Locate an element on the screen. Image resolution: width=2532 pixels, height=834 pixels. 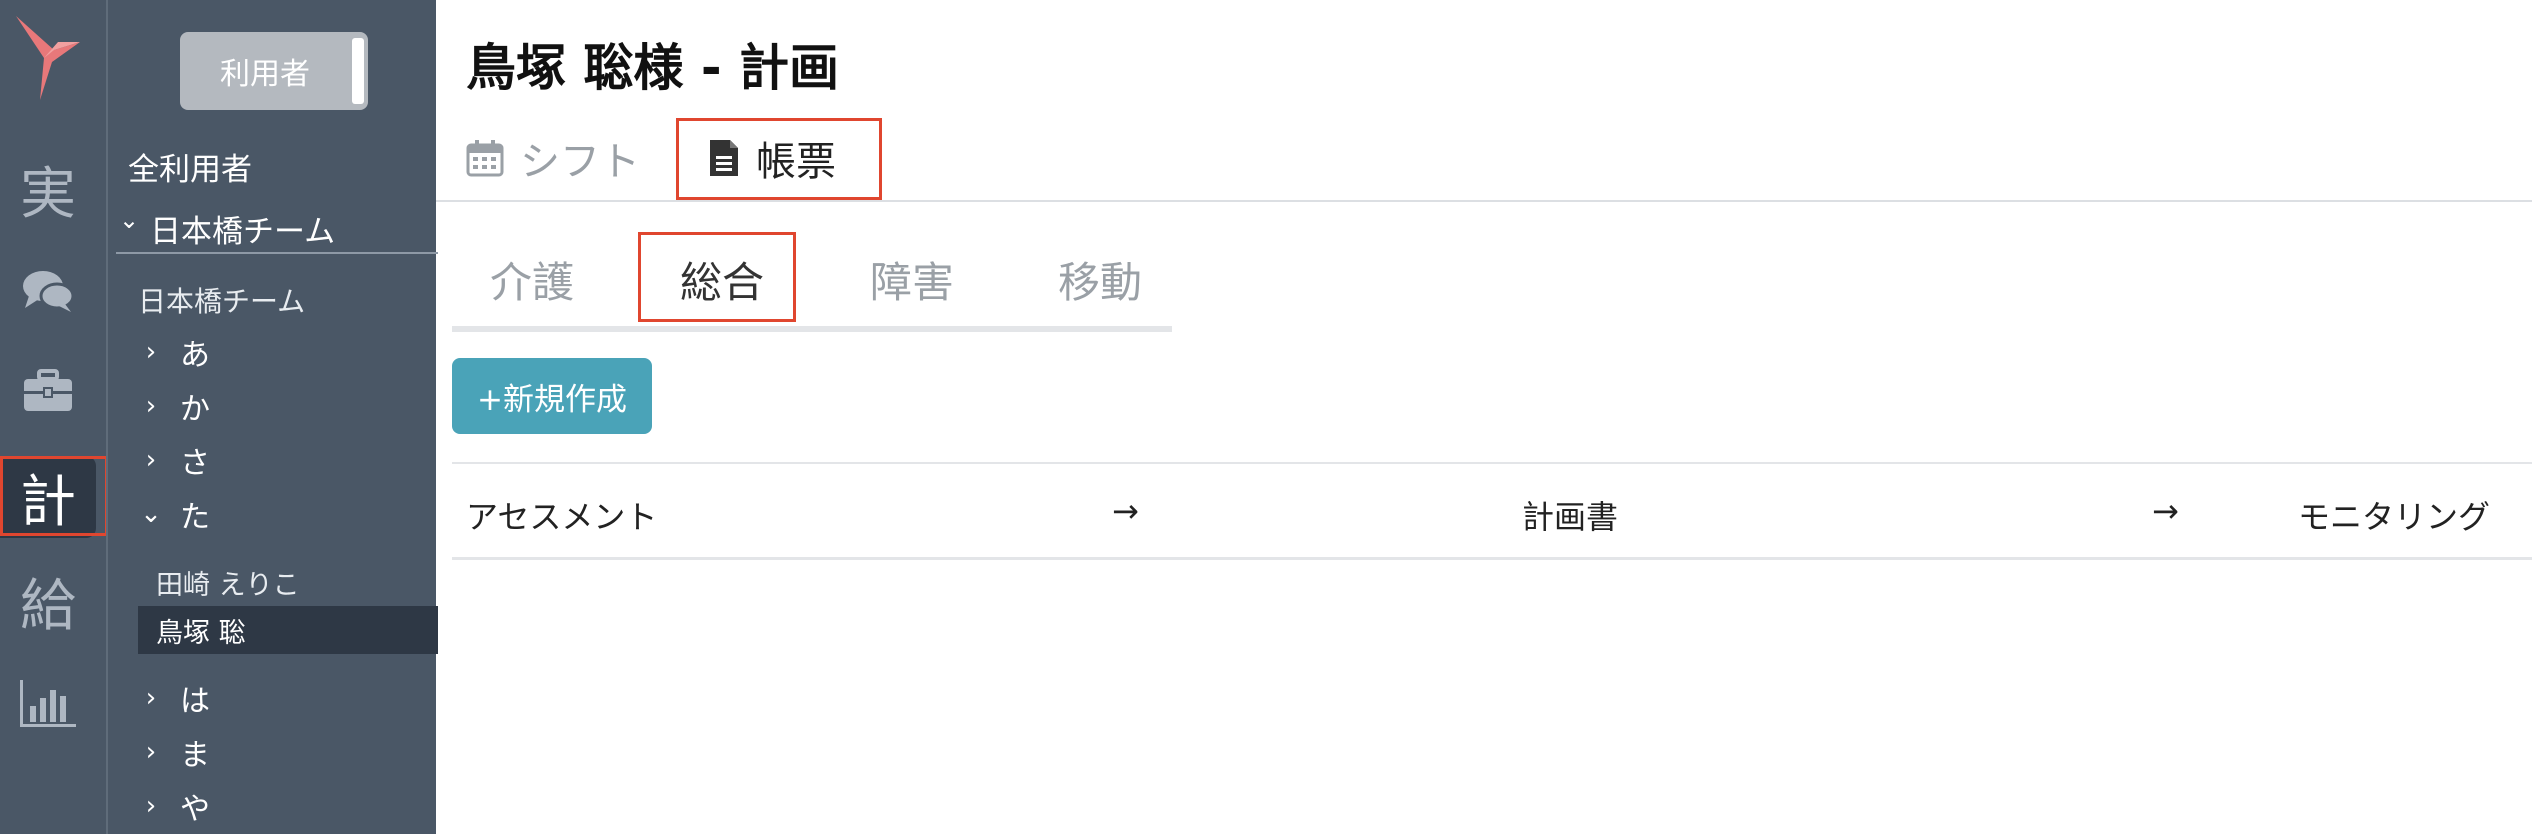
chat-bubbles-icon is located at coordinates (48, 291).